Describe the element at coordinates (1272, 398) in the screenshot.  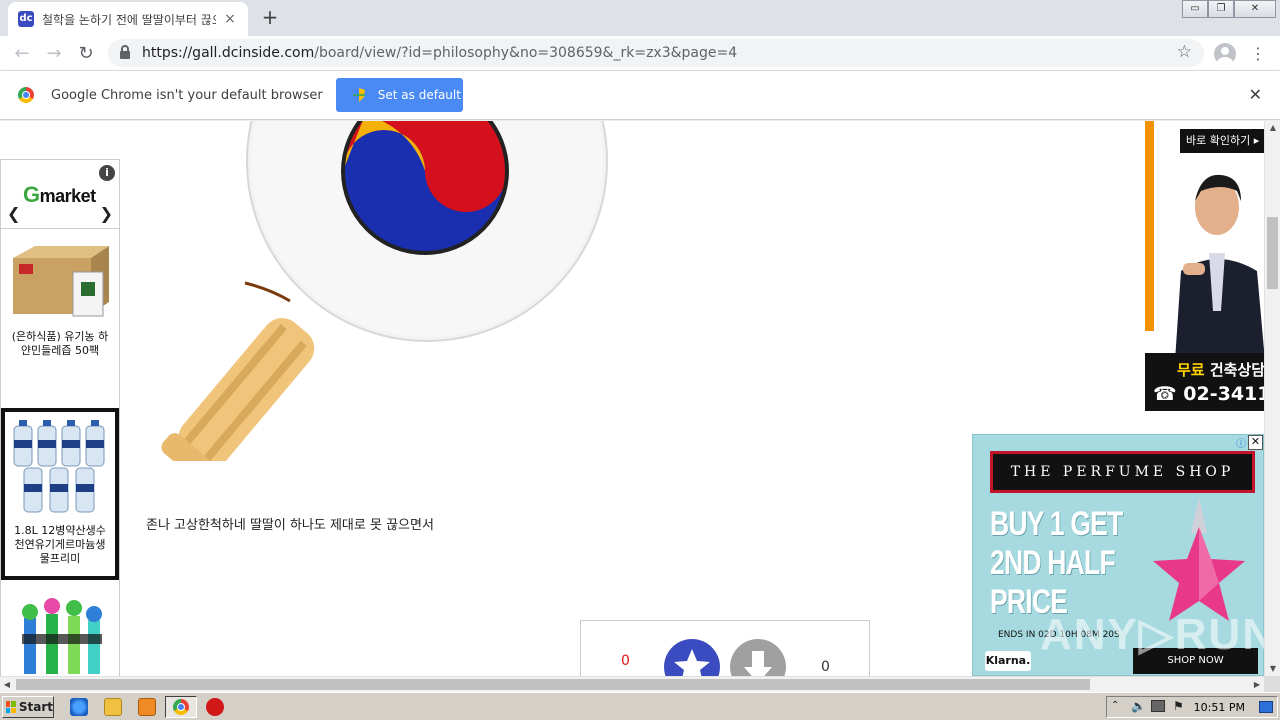
I see `vertical-scrollbar: ▲ ▼` at that location.